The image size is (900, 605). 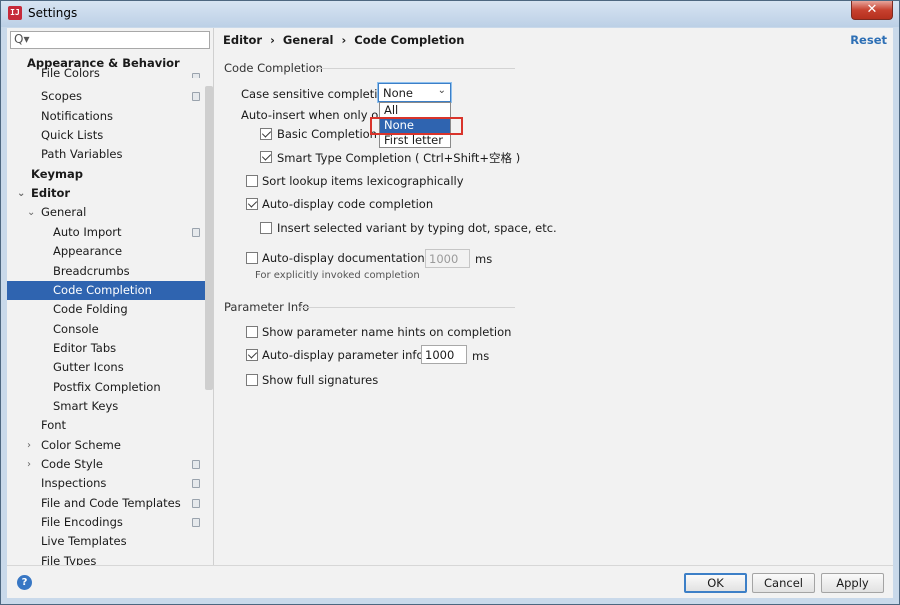 What do you see at coordinates (107, 348) in the screenshot?
I see `sidebar-item-editor-tabs: Editor Tabs` at bounding box center [107, 348].